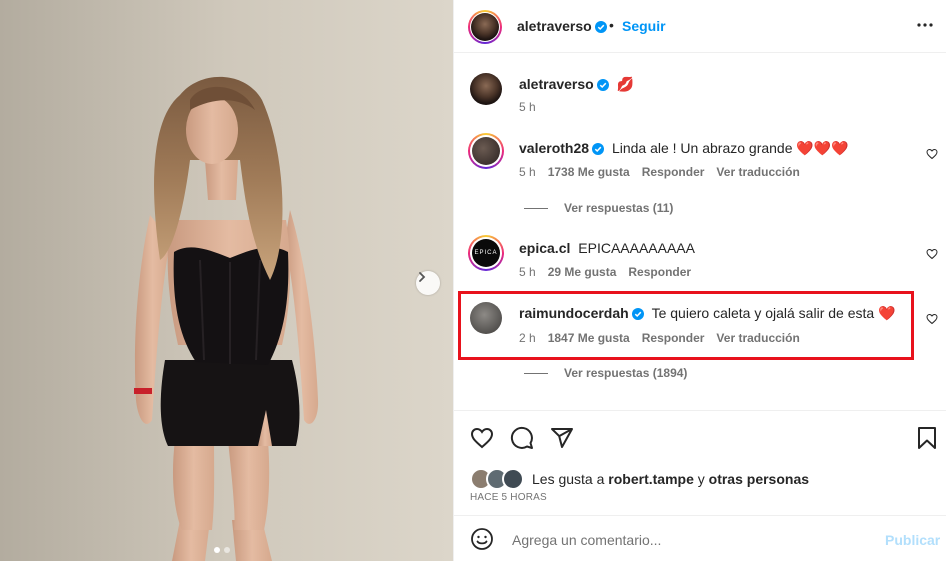  Describe the element at coordinates (626, 373) in the screenshot. I see `view-replies-label: Ver respuestas (1894)` at that location.